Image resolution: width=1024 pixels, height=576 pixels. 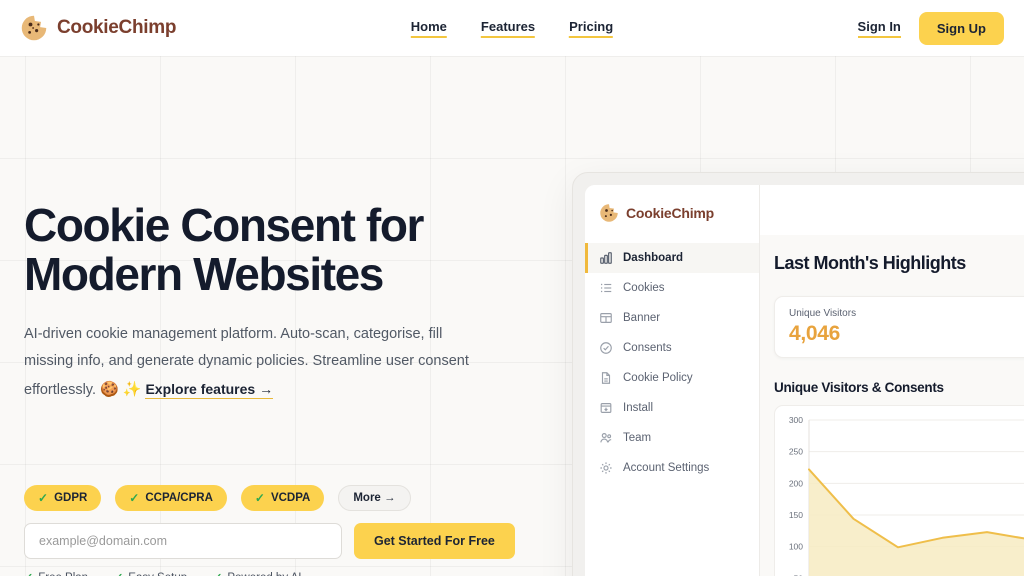 I want to click on more-badges-button: More →, so click(x=374, y=498).